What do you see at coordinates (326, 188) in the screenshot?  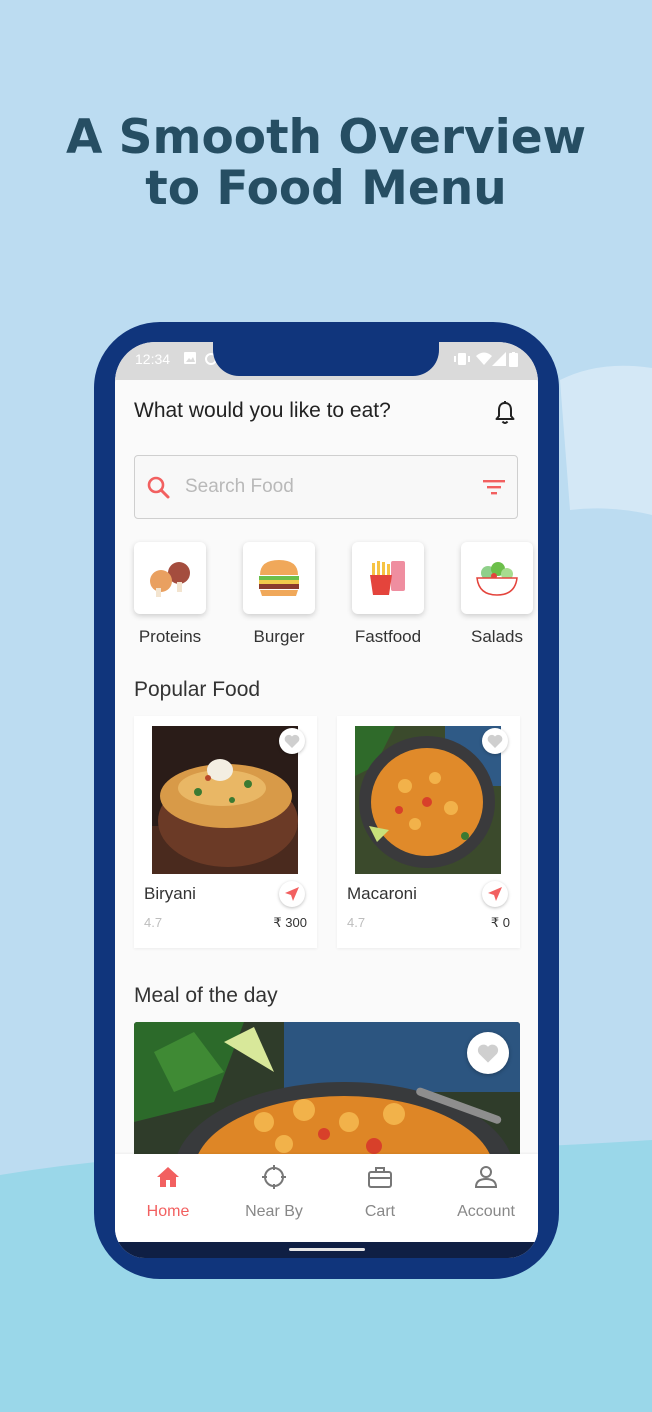 I see `headline-line-2: to Food Menu` at bounding box center [326, 188].